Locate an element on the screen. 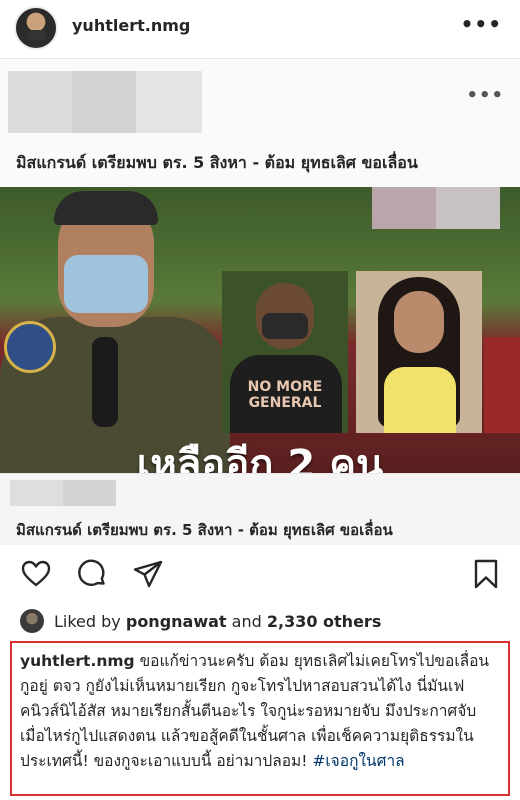 The height and width of the screenshot is (800, 520). paper-plane-icon is located at coordinates (148, 574).